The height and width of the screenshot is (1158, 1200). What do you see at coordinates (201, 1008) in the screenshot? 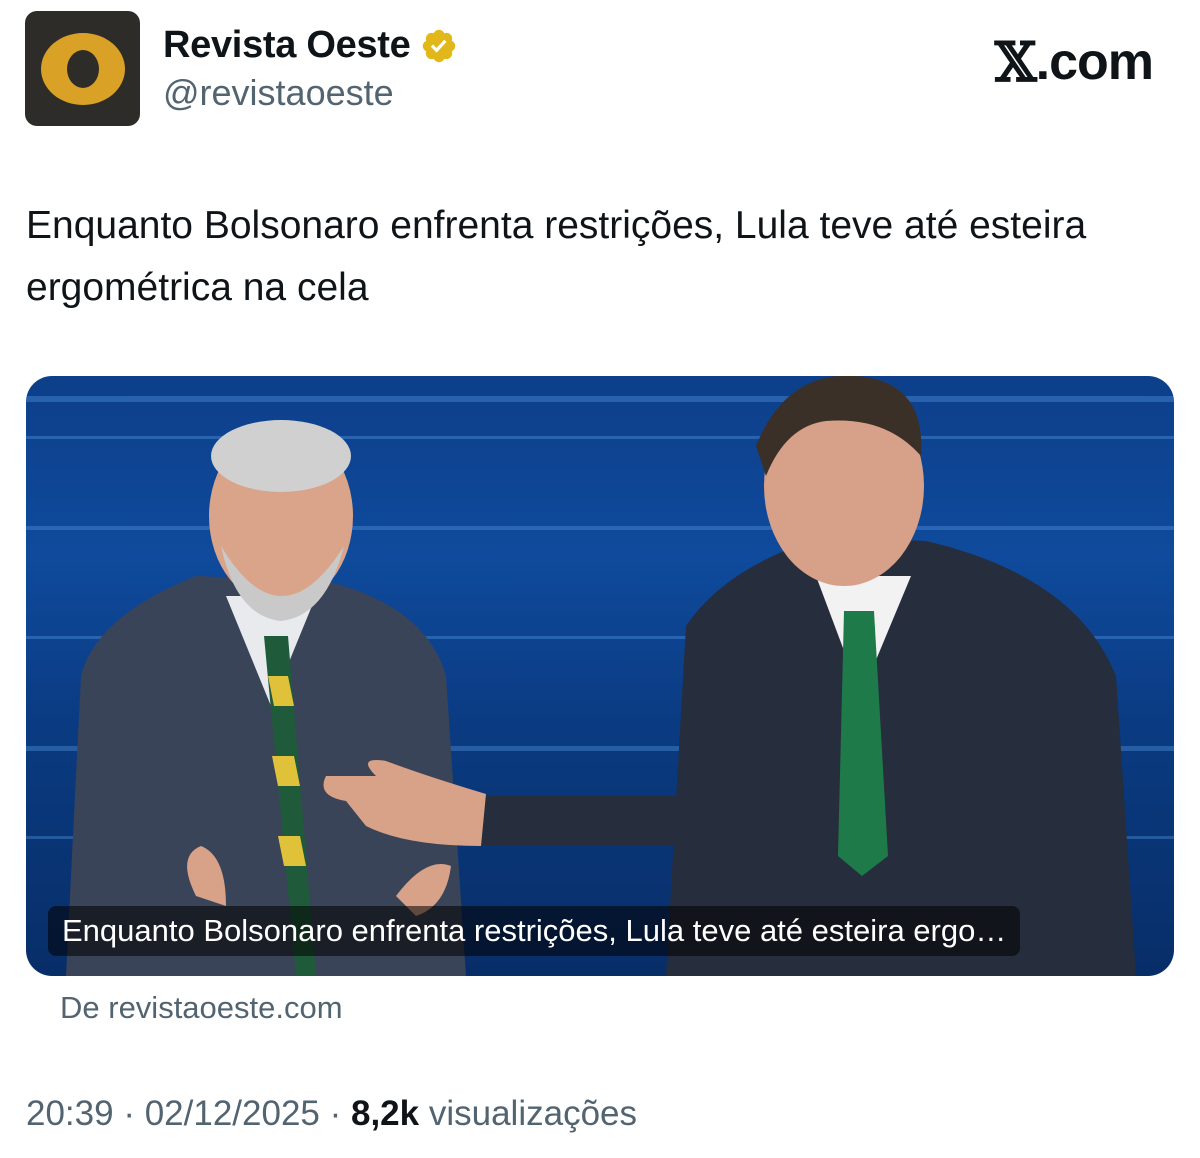
I see `card-source-link: De revistaoeste.com` at bounding box center [201, 1008].